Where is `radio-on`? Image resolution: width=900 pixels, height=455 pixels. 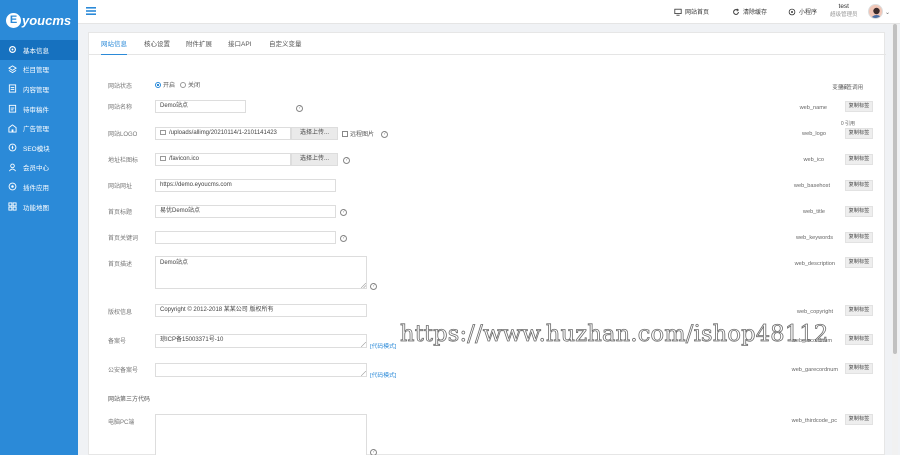 radio-on is located at coordinates (158, 84).